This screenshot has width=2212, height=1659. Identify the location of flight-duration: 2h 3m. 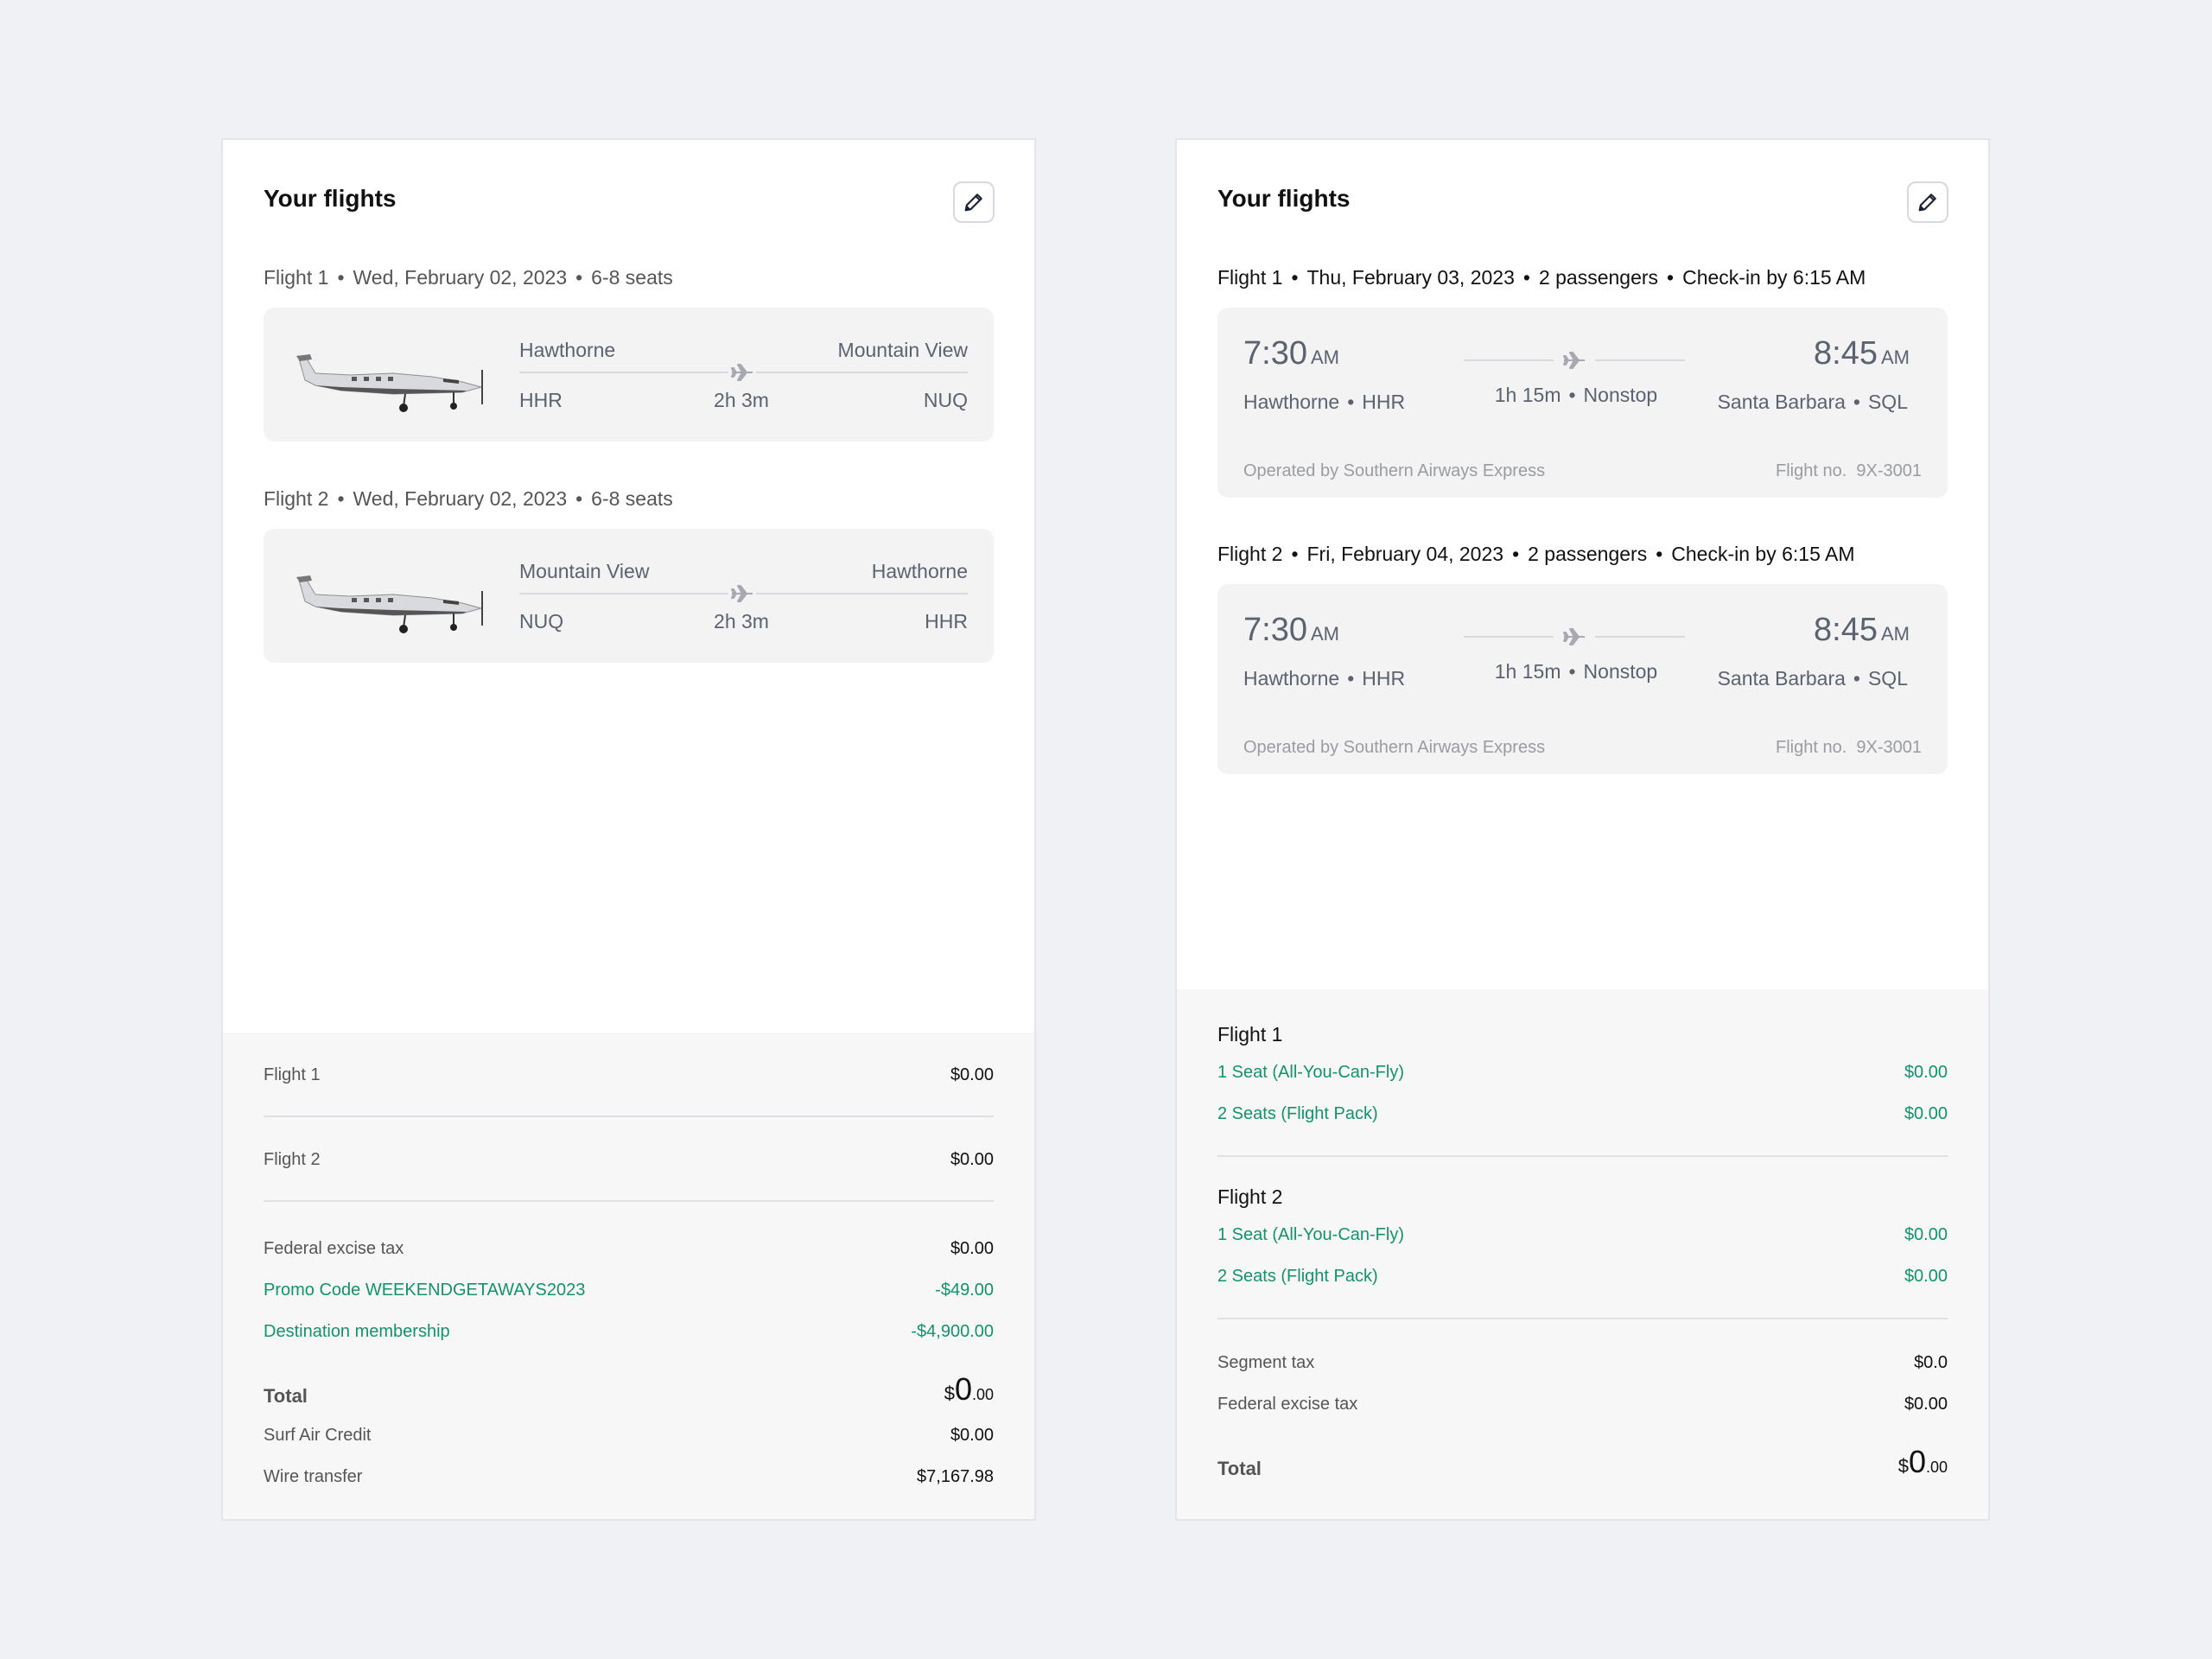
(741, 621).